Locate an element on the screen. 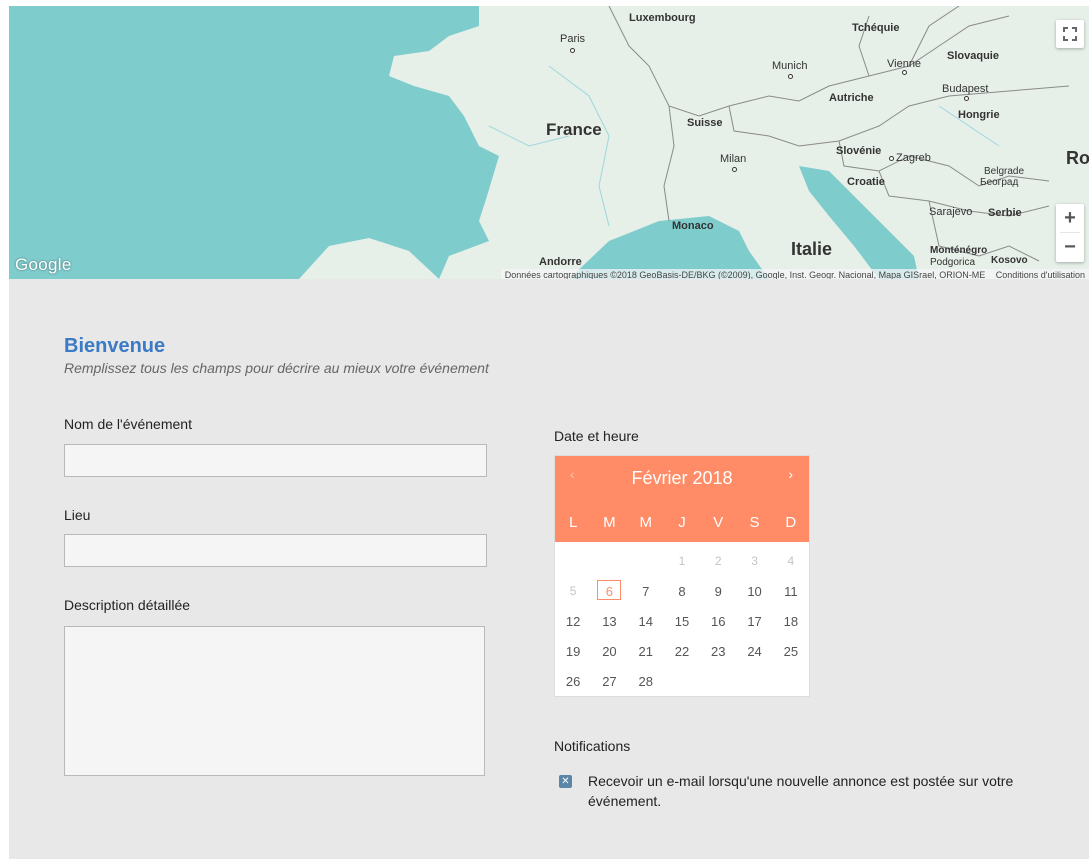 The width and height of the screenshot is (1089, 859). weekday-label: J is located at coordinates (682, 522).